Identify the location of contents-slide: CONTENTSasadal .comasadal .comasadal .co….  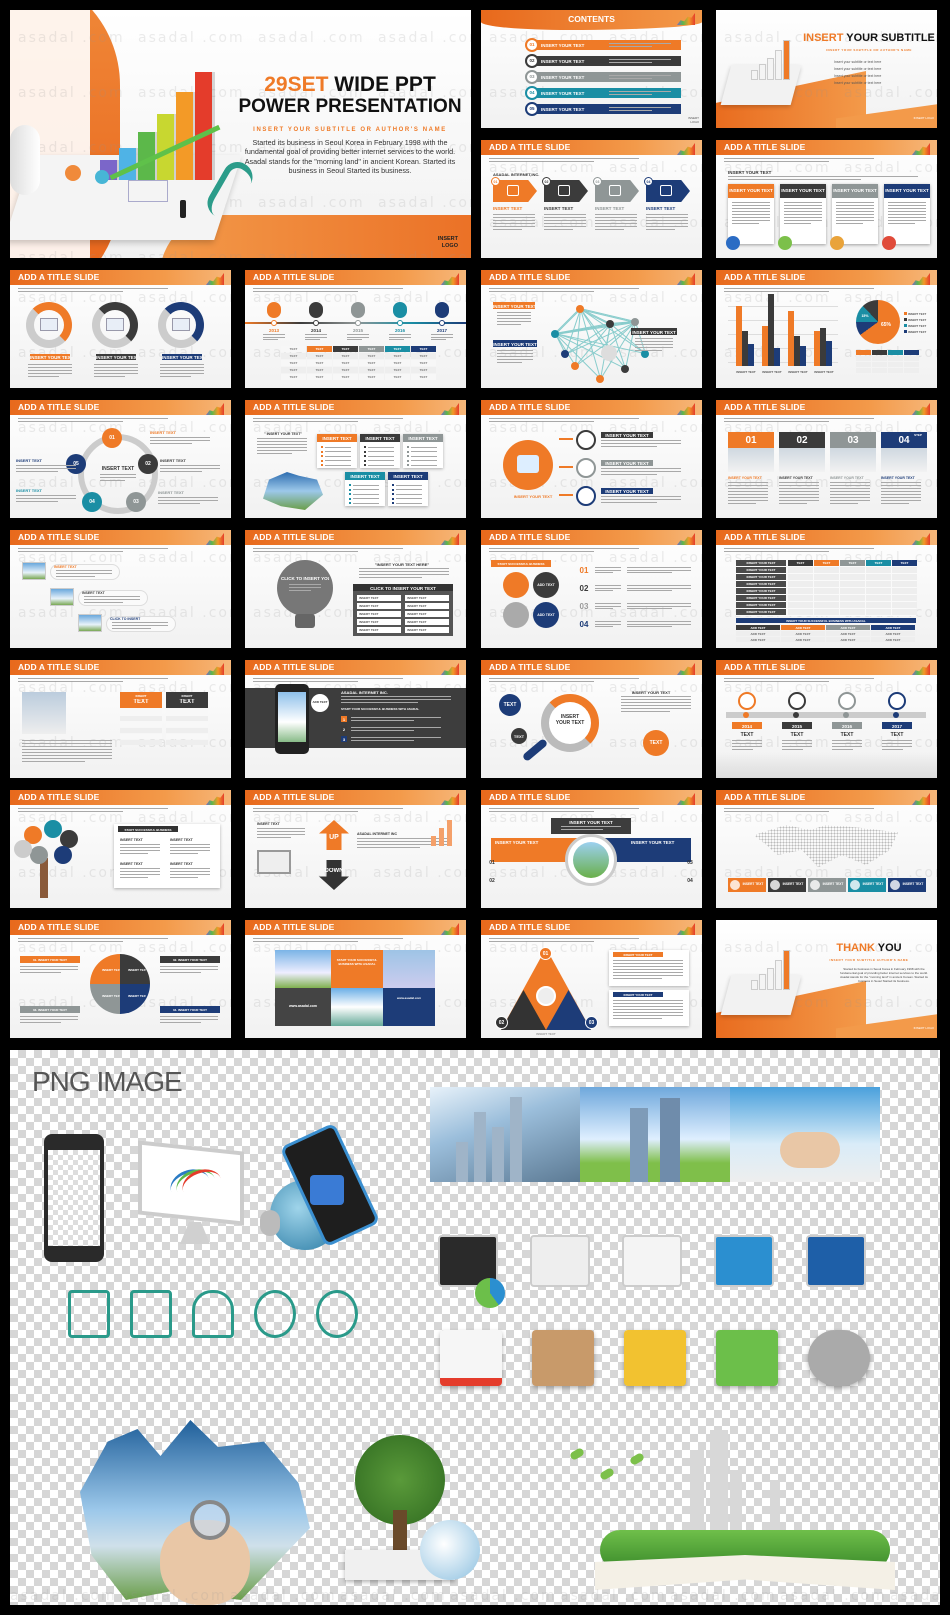
(591, 69).